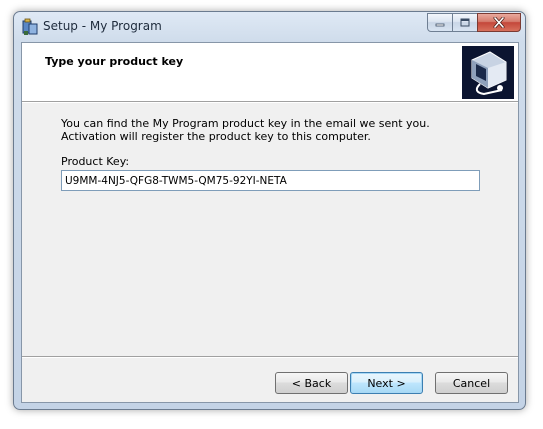 This screenshot has height=429, width=543. I want to click on setup-installer-icon, so click(30, 27).